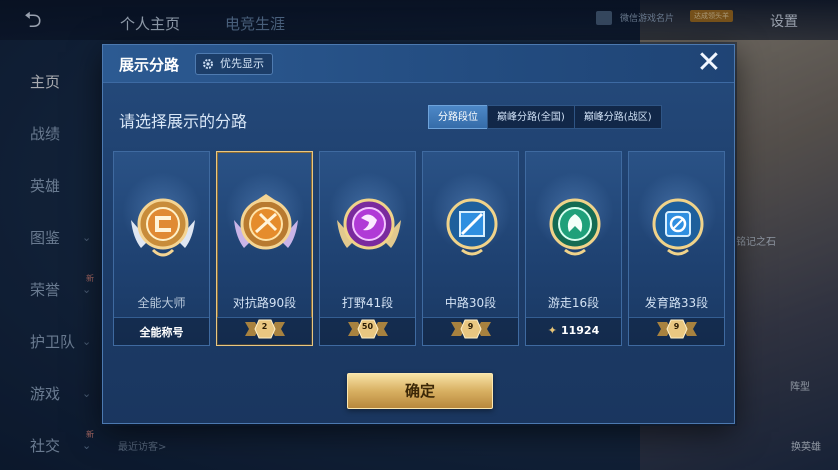  Describe the element at coordinates (470, 303) in the screenshot. I see `lane-card-label: 中路30段` at that location.